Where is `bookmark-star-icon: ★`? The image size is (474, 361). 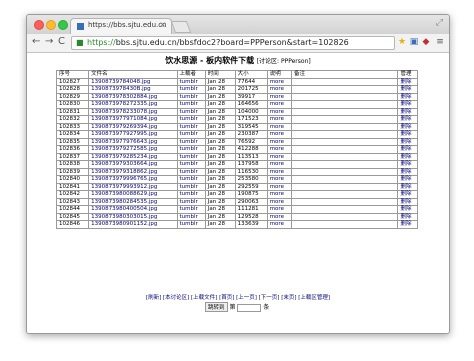 bookmark-star-icon: ★ is located at coordinates (402, 42).